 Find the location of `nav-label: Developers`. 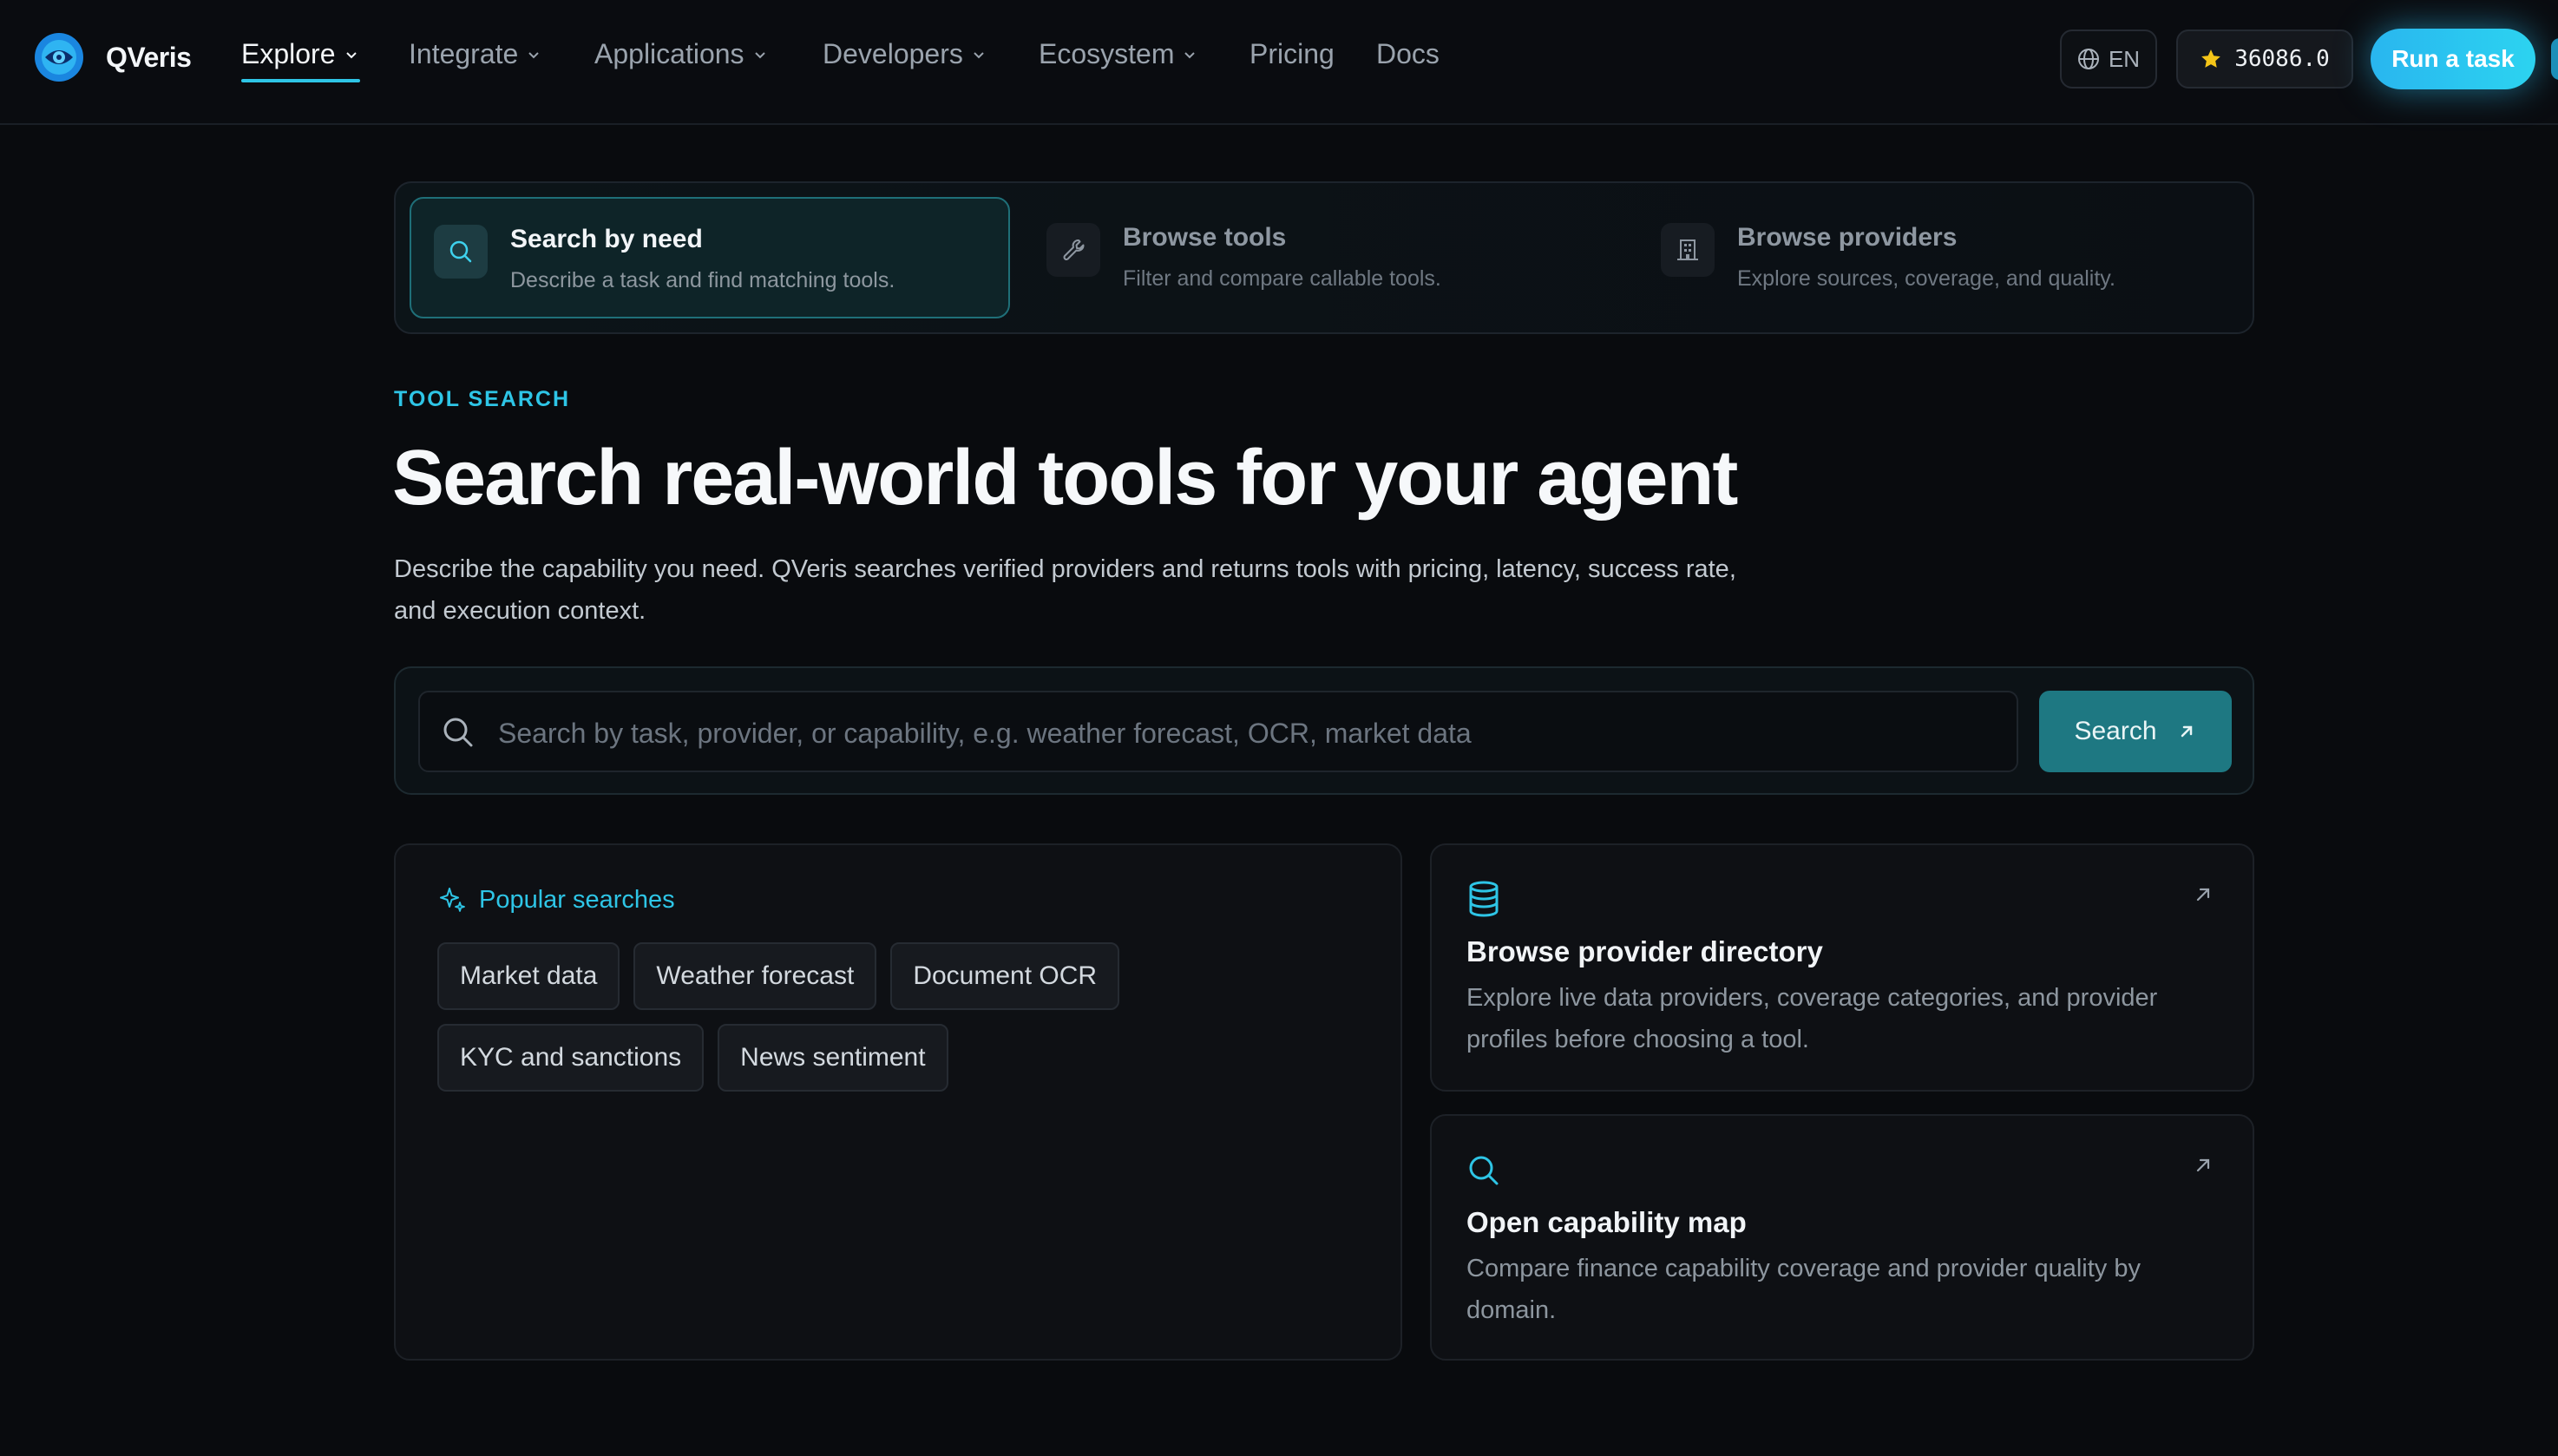

nav-label: Developers is located at coordinates (893, 53).